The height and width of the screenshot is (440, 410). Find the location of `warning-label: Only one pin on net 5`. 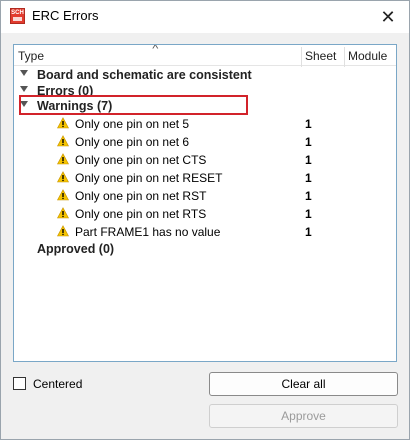

warning-label: Only one pin on net 5 is located at coordinates (132, 124).